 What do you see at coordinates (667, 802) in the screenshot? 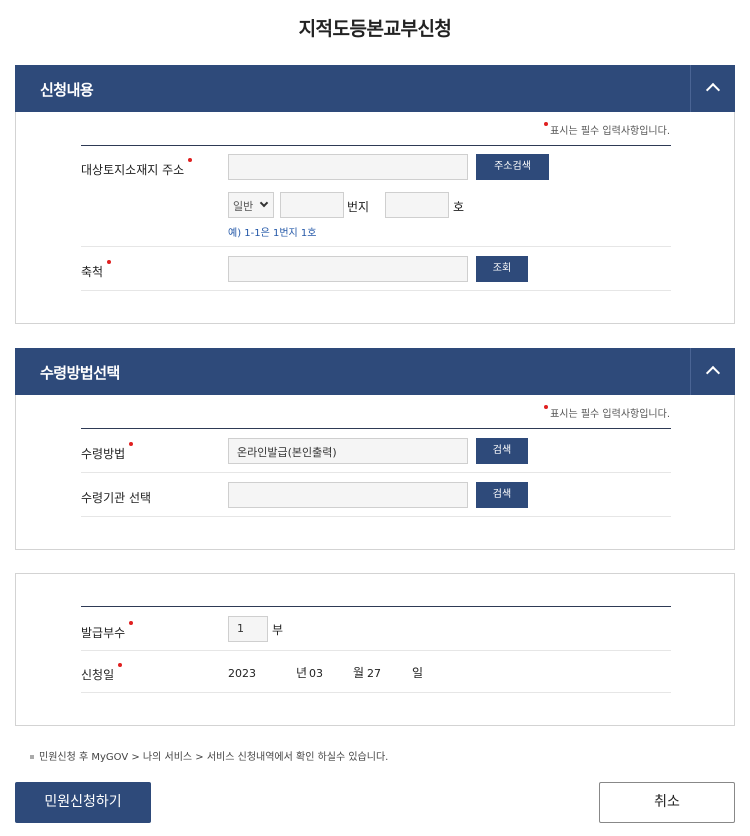
I see `cancel-button: 취소` at bounding box center [667, 802].